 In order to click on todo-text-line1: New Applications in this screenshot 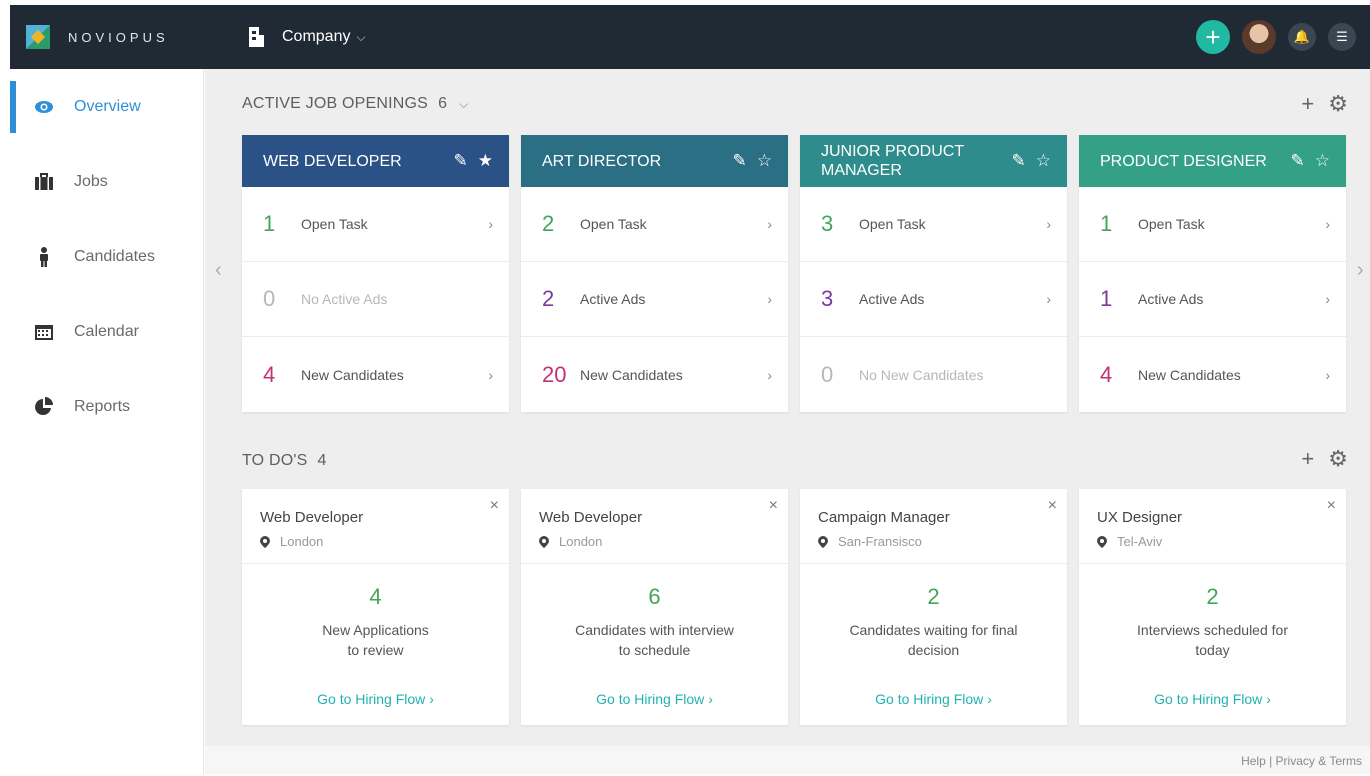, I will do `click(375, 630)`.